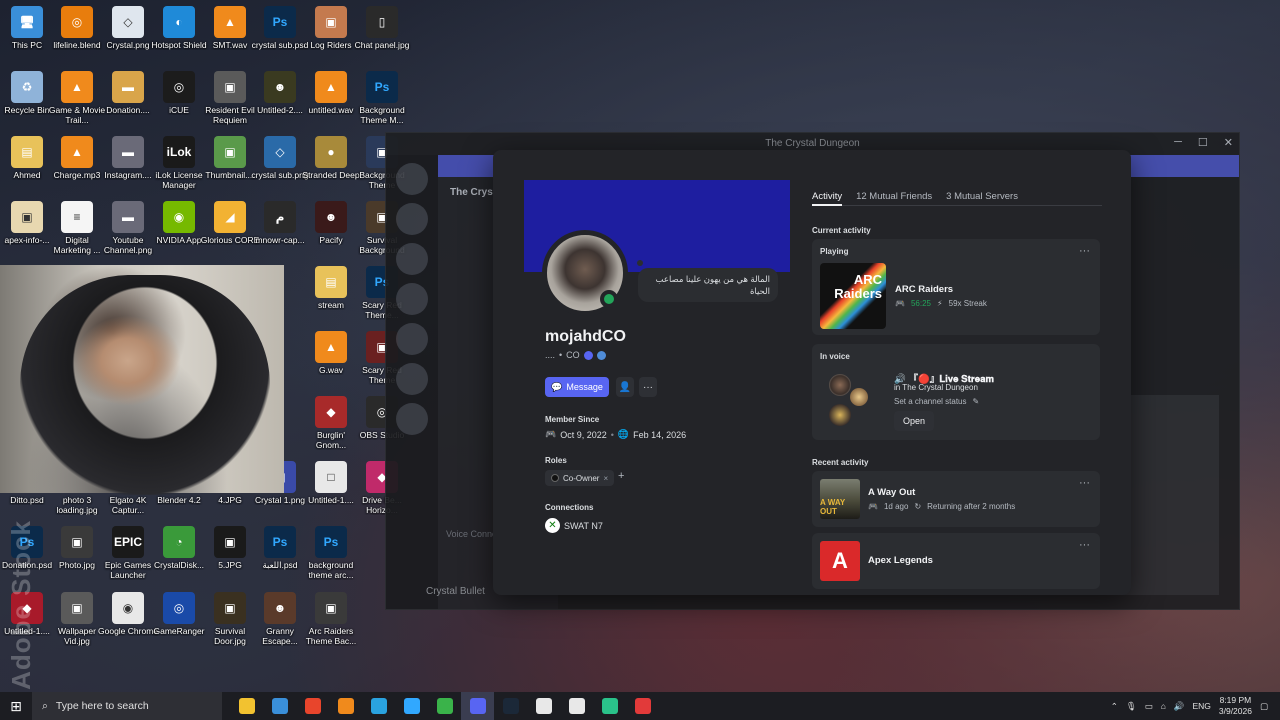  What do you see at coordinates (280, 167) in the screenshot?
I see `desktop-icon: ◇ crystal sub.png` at bounding box center [280, 167].